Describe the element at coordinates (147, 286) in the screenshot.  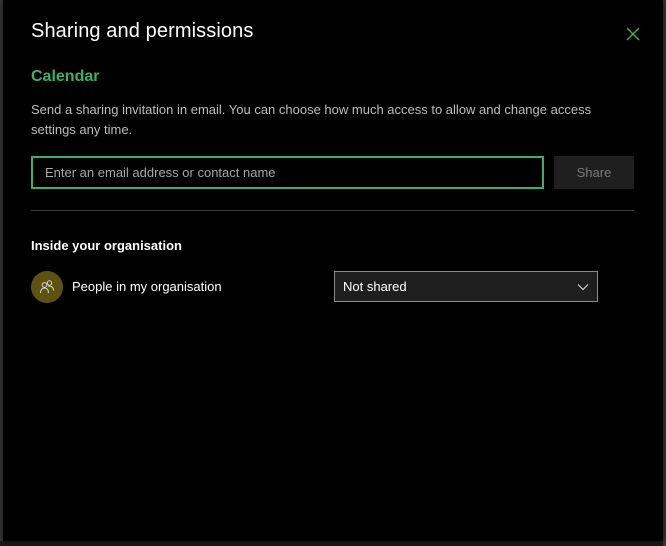
I see `people-in-organisation-label: People in my organisation` at that location.